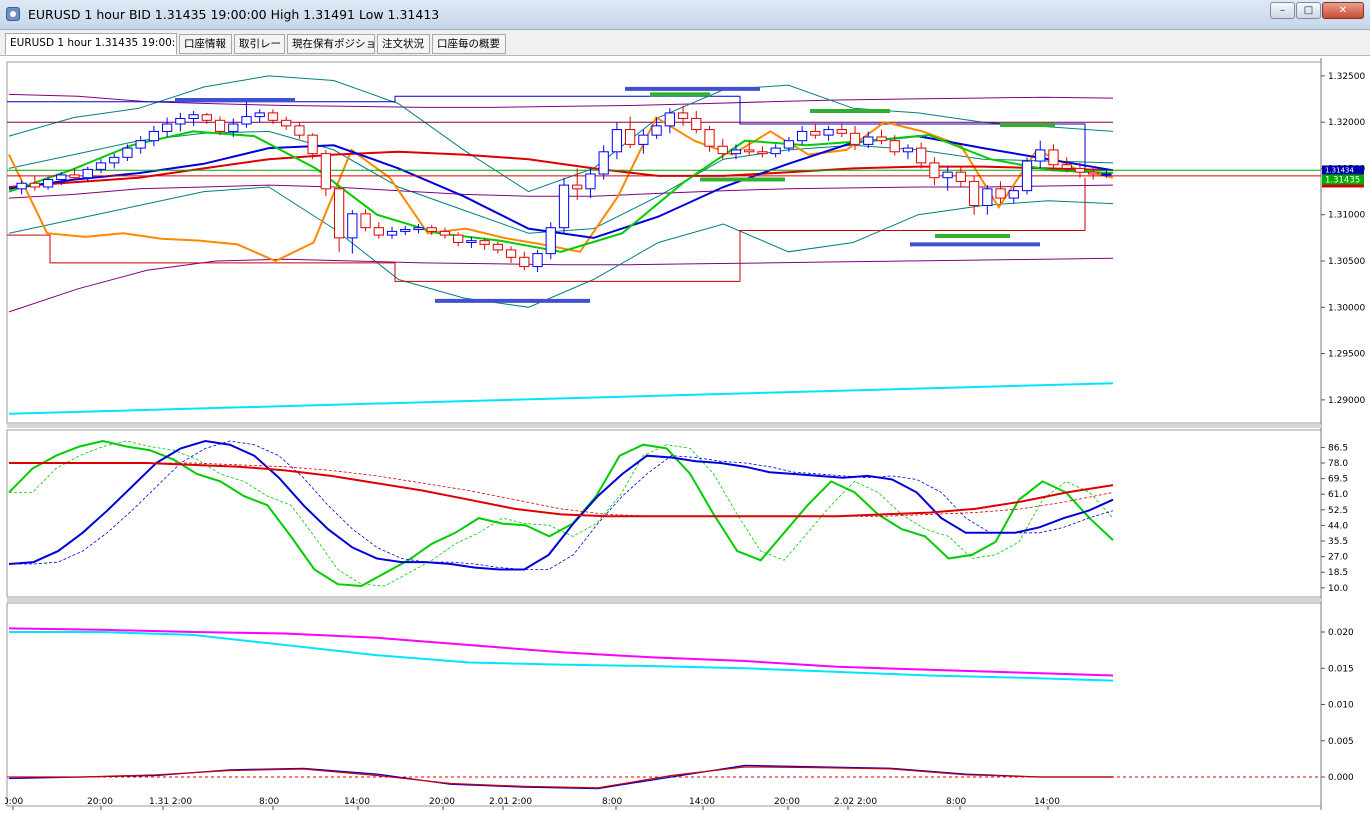 The height and width of the screenshot is (813, 1370). I want to click on oscillator-tick-label: 10.0, so click(1338, 589).